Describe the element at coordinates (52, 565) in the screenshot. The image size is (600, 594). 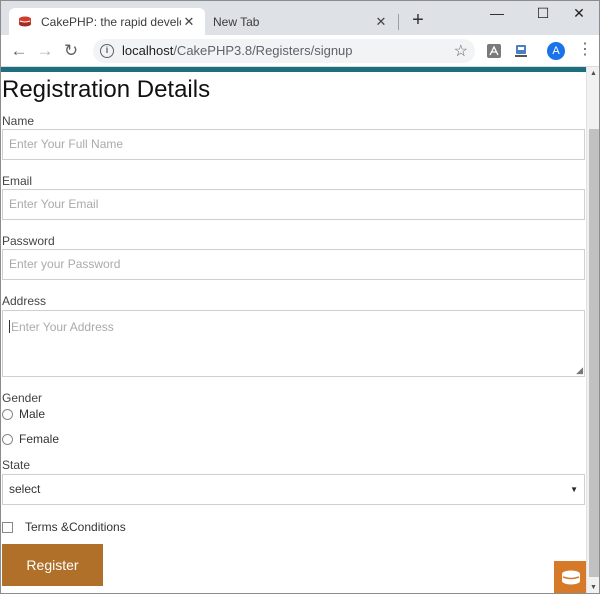
I see `register-button: Register` at that location.